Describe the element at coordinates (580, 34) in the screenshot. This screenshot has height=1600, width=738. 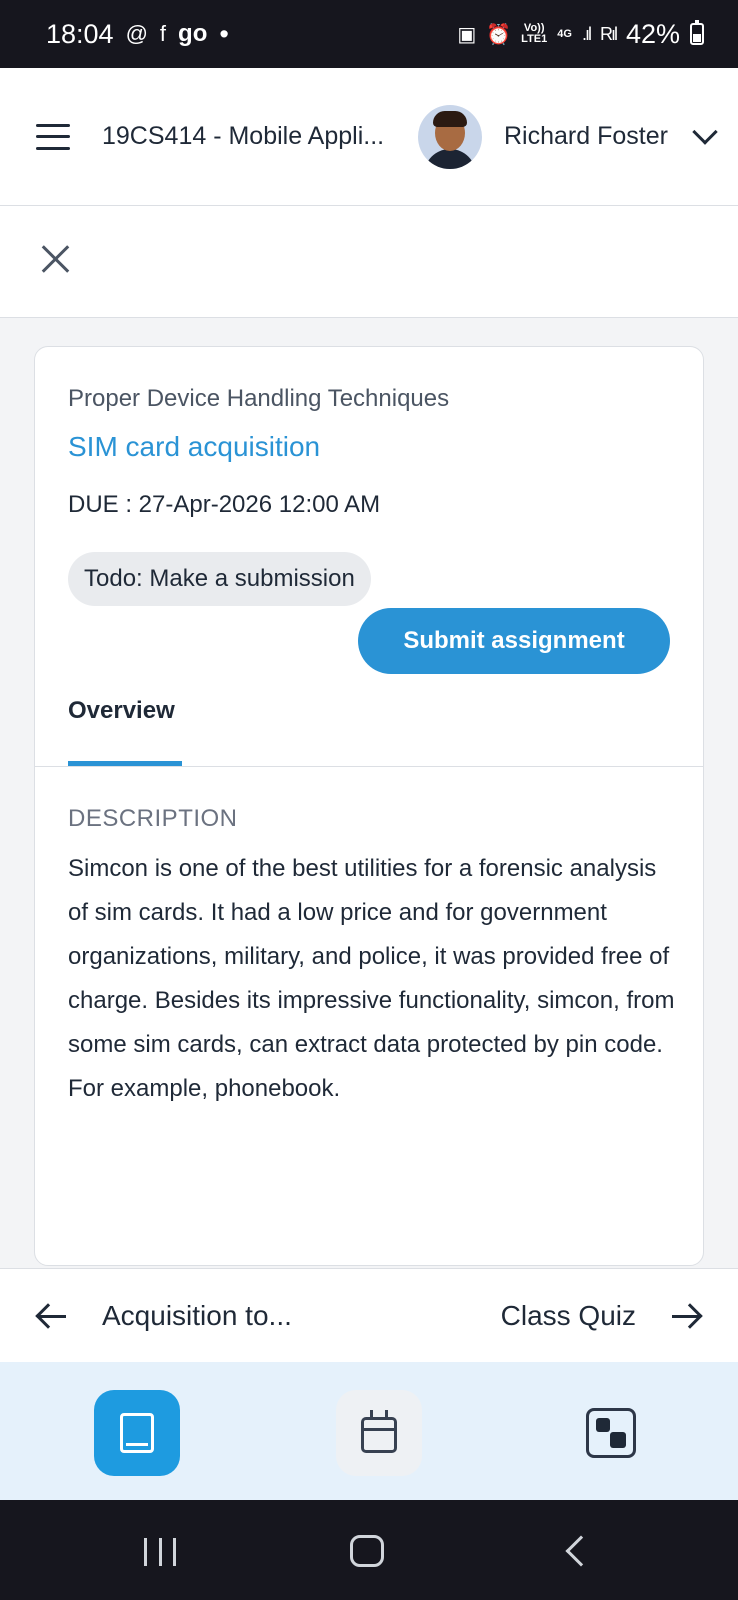
I see `status-right: ▣ ⏰ Vo)) LTE1 4G .ıl Rıl 42%` at that location.